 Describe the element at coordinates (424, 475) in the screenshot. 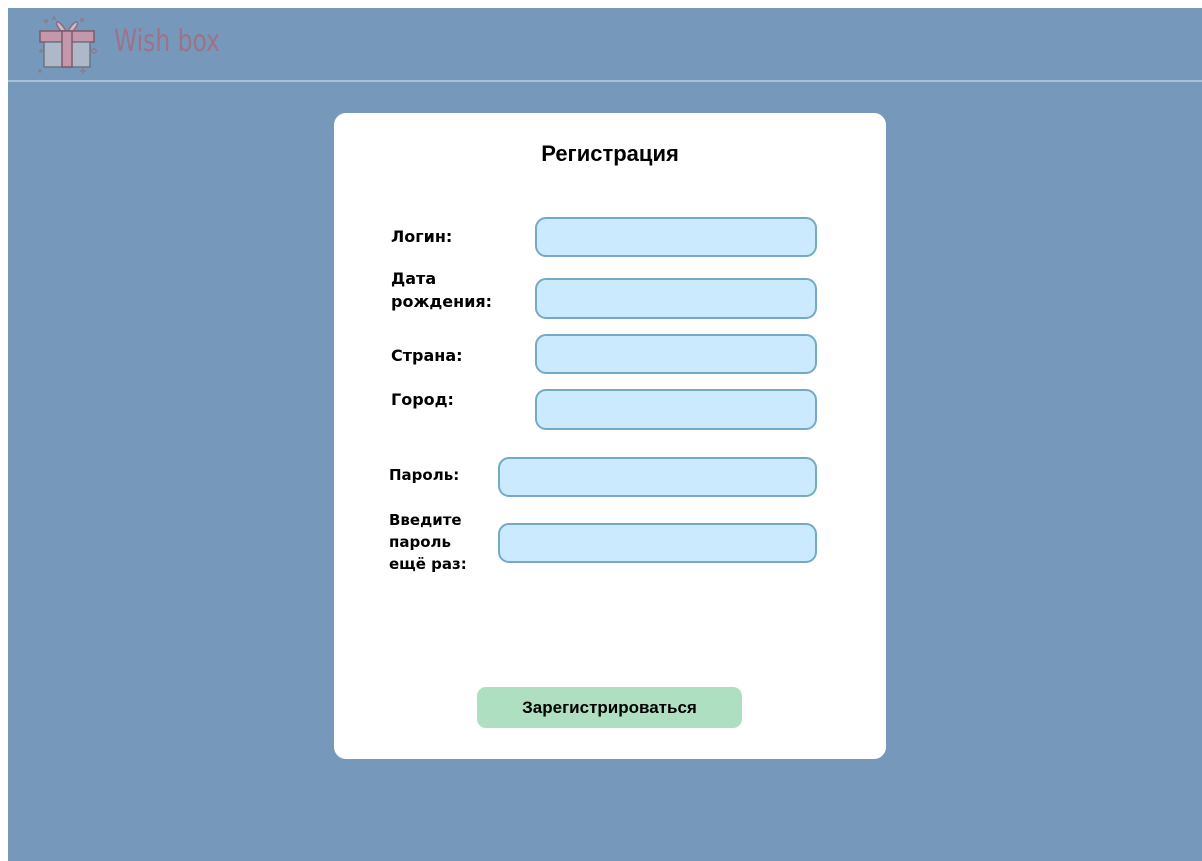

I see `password-label: Пароль:` at that location.